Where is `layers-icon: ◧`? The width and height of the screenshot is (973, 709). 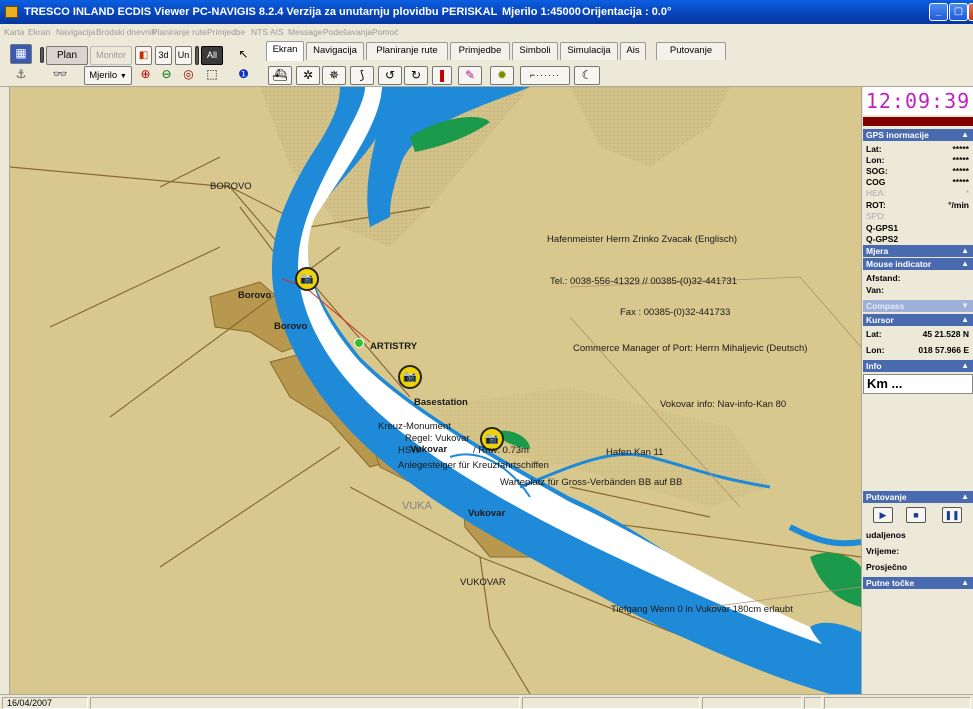 layers-icon: ◧ is located at coordinates (143, 55).